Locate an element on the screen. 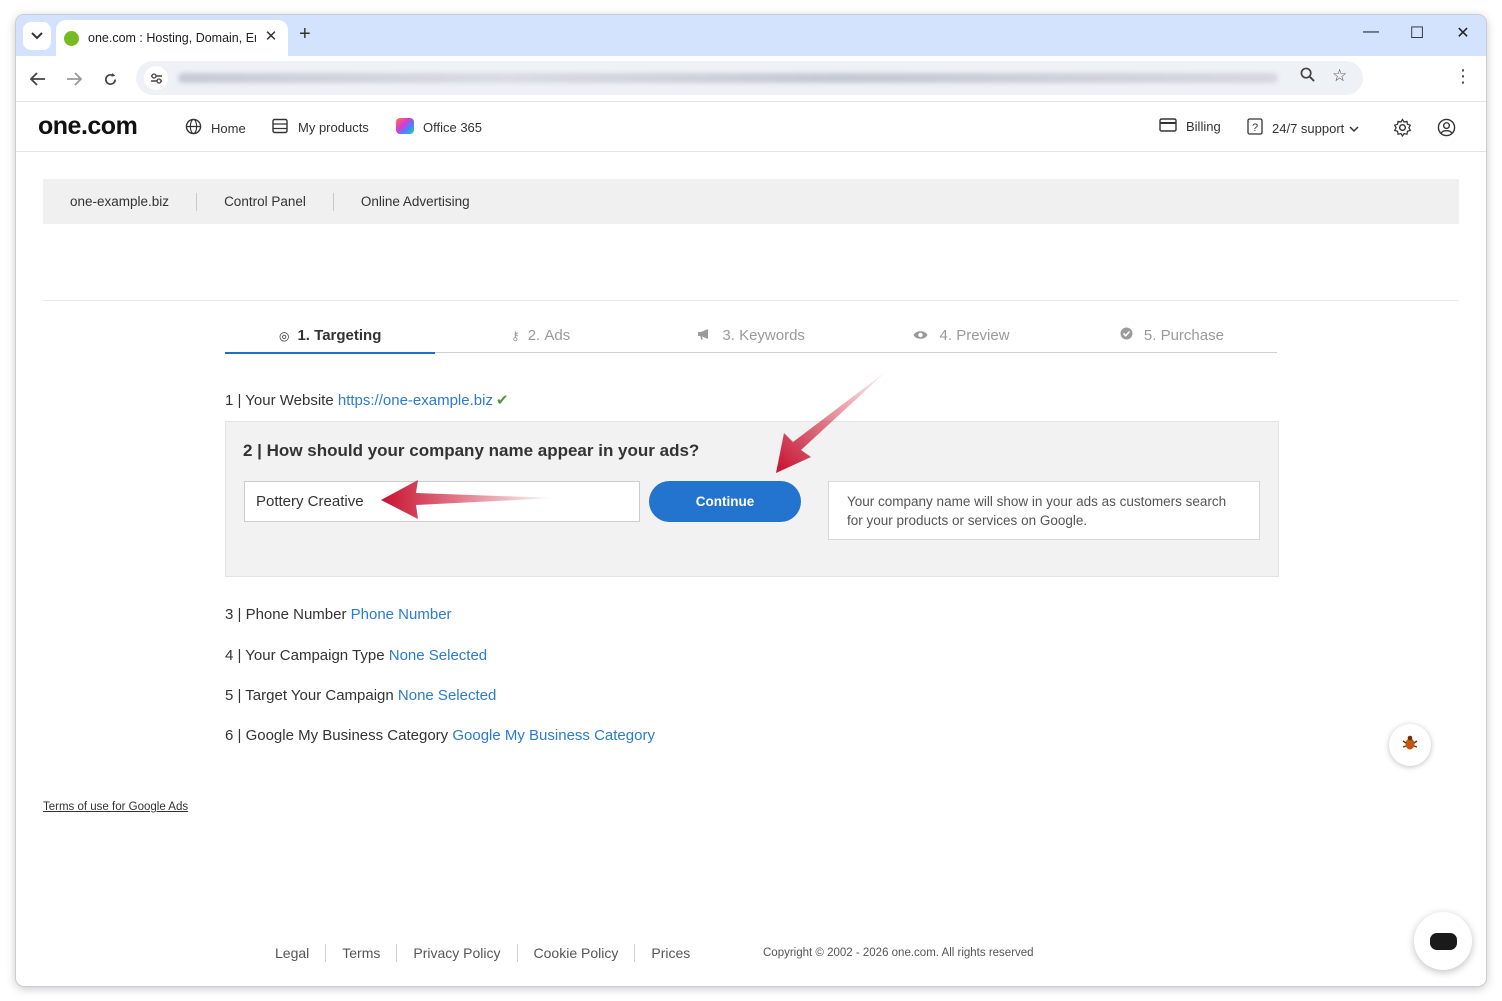  phone-link: Phone Number is located at coordinates (401, 614).